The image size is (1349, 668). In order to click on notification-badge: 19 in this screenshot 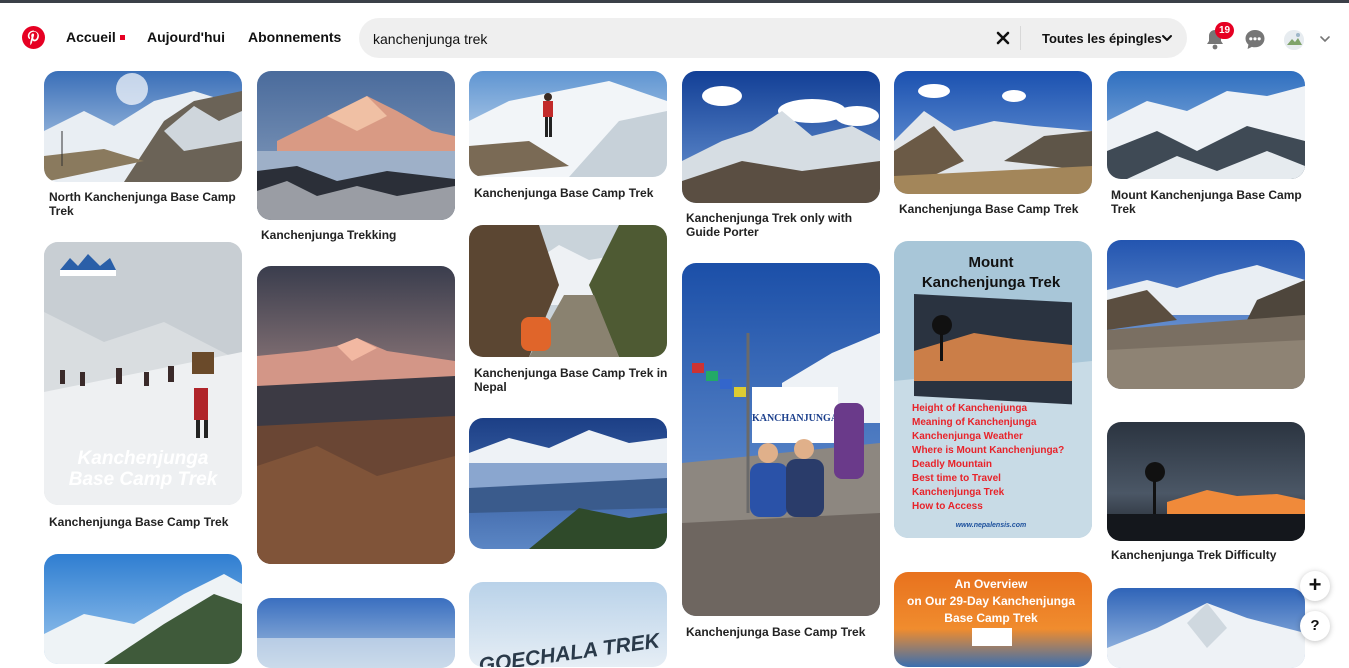, I will do `click(1224, 30)`.